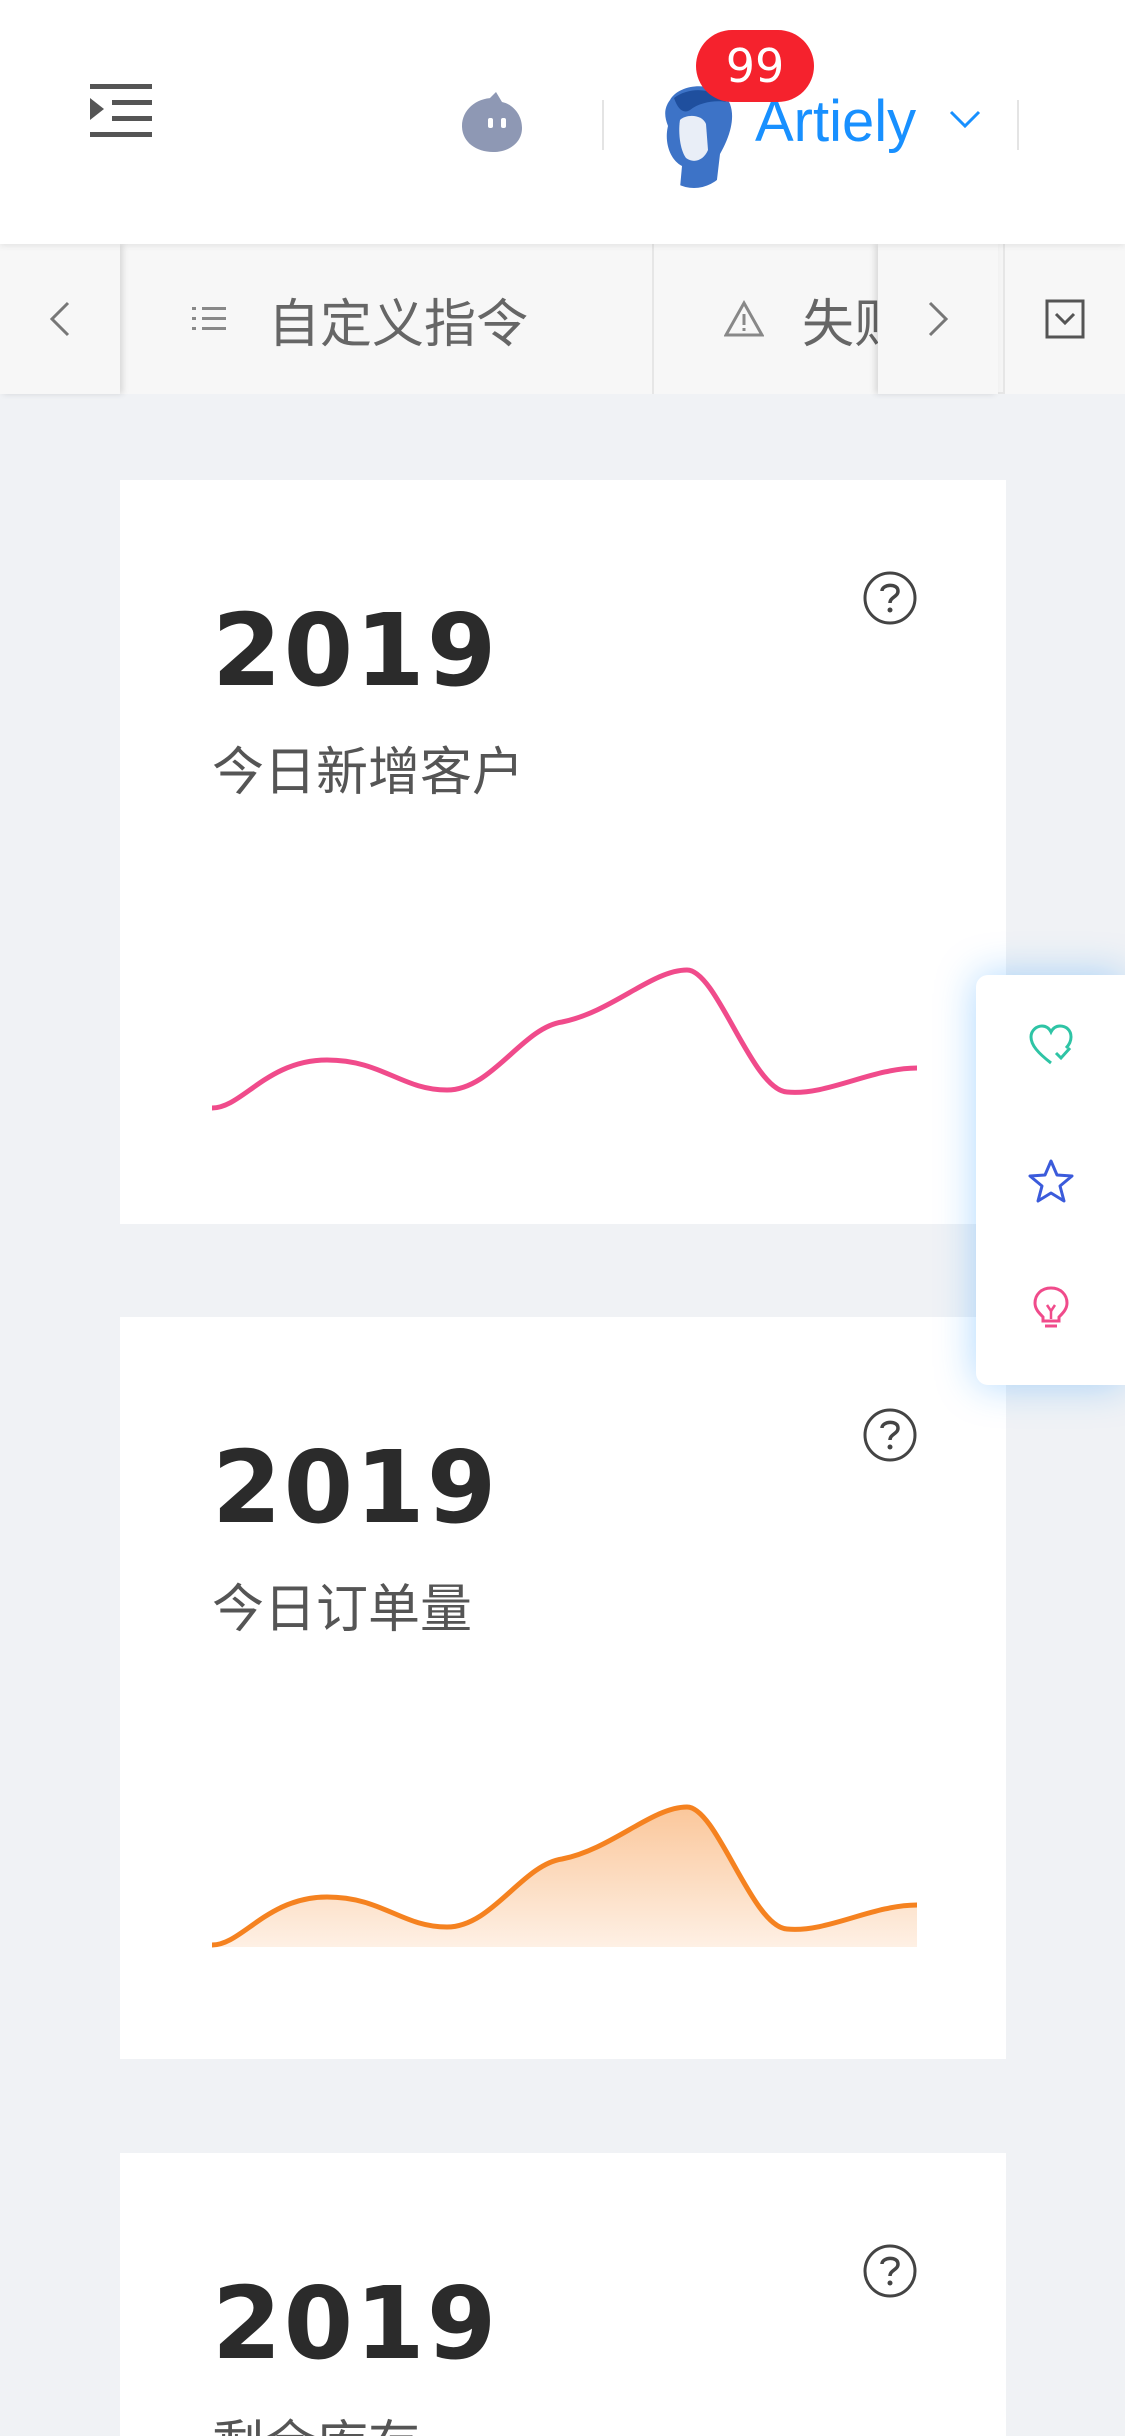 The width and height of the screenshot is (1125, 2436). I want to click on chevron-right-icon, so click(938, 319).